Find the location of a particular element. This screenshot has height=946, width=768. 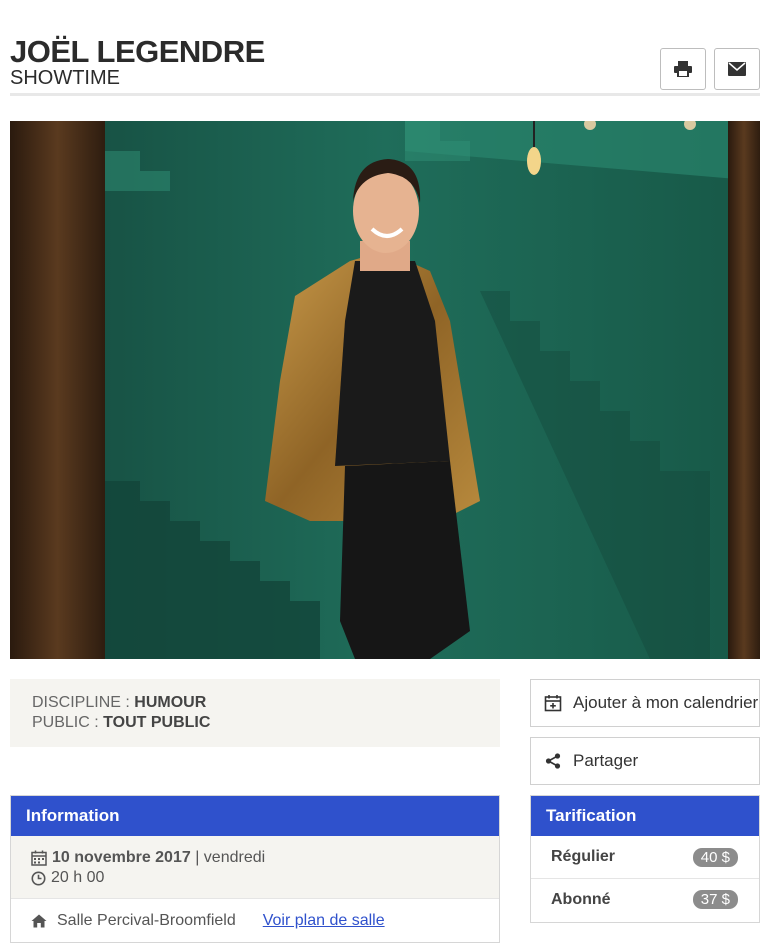

page-header: JOËL LEGENDRE SHOWTIME is located at coordinates (385, 65).